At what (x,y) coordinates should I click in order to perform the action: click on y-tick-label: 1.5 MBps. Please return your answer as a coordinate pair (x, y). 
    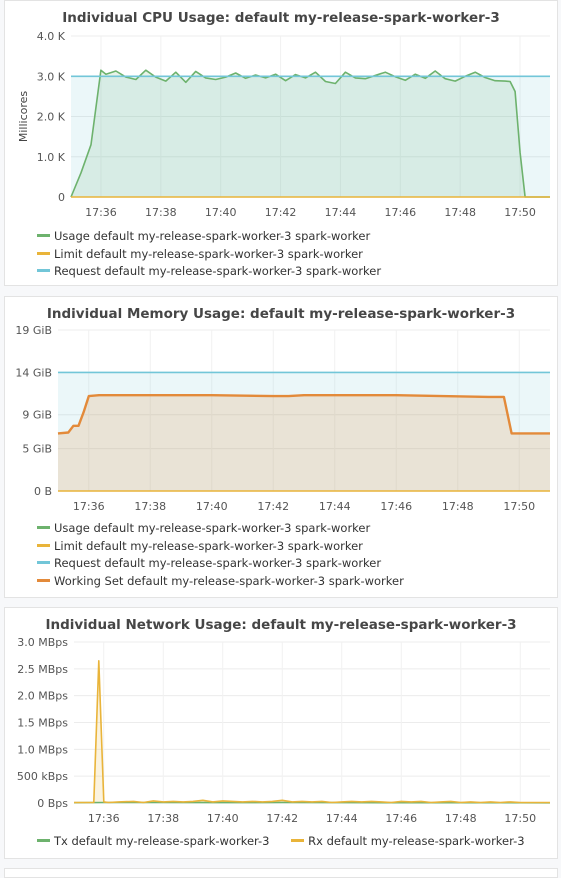
    Looking at the image, I should click on (42, 723).